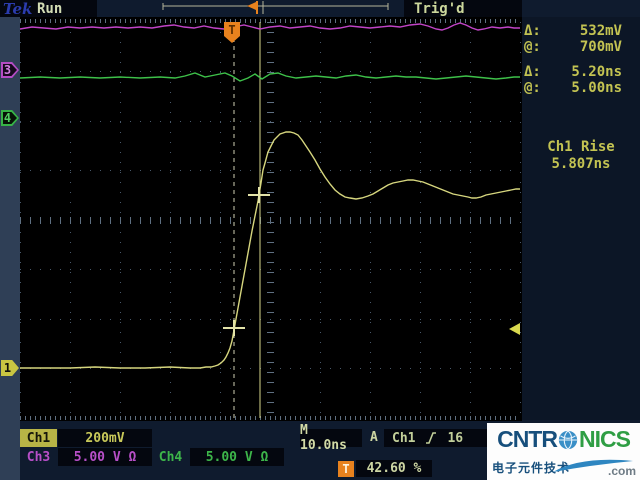 This screenshot has height=480, width=640. I want to click on ch1-ref-label: 1, so click(7, 368).